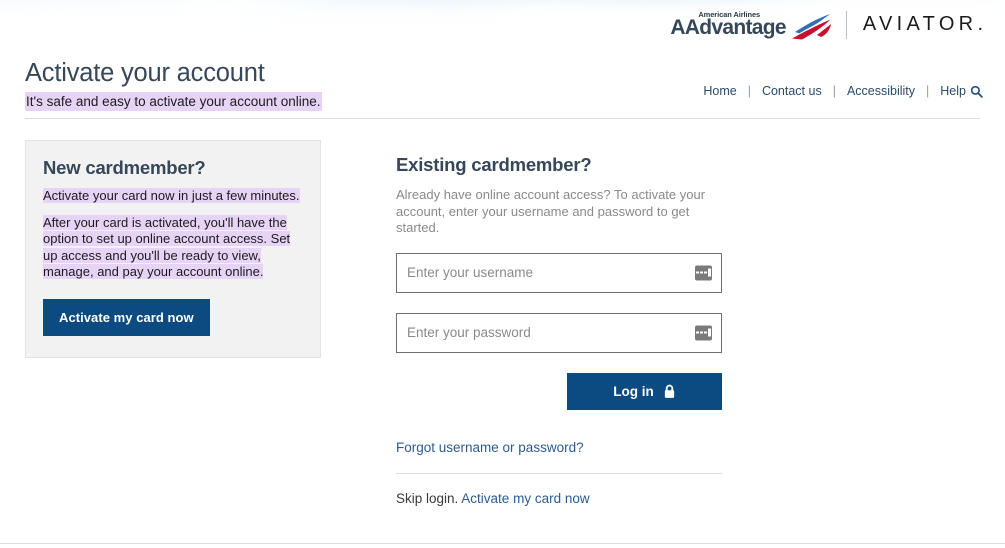 This screenshot has width=1005, height=548. I want to click on new-cardmember-heading: New cardmember?, so click(124, 167).